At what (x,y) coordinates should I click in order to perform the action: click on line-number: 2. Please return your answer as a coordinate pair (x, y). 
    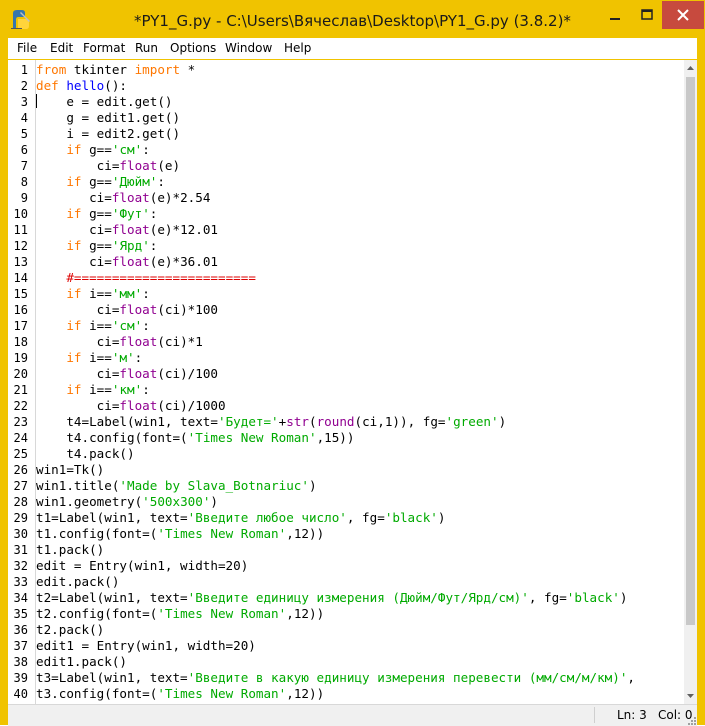
    Looking at the image, I should click on (24, 86).